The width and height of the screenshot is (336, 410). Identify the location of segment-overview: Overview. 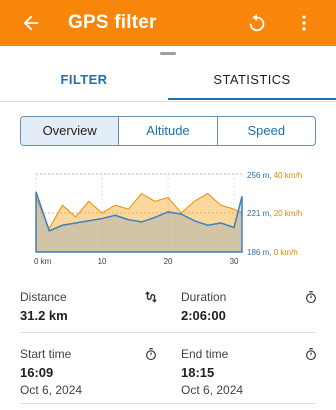
(70, 131).